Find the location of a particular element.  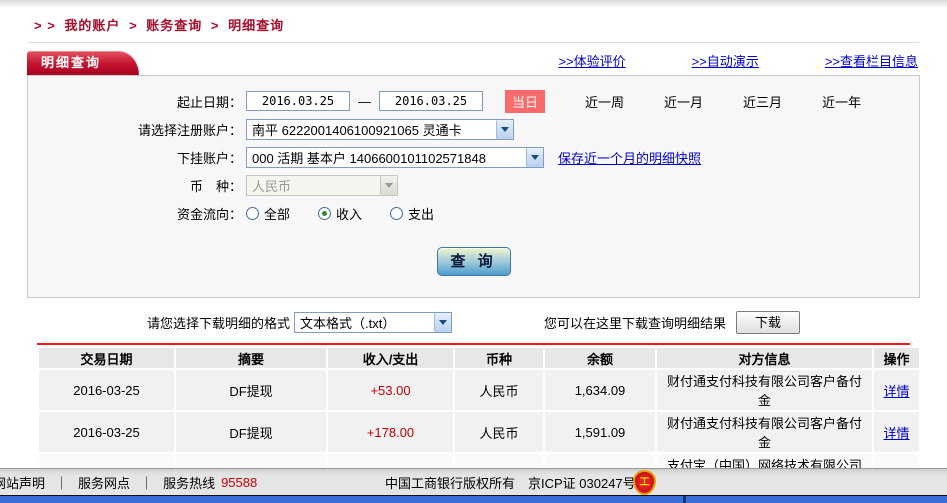

breadcrumb-item-my-account: 我的账户 is located at coordinates (92, 25).